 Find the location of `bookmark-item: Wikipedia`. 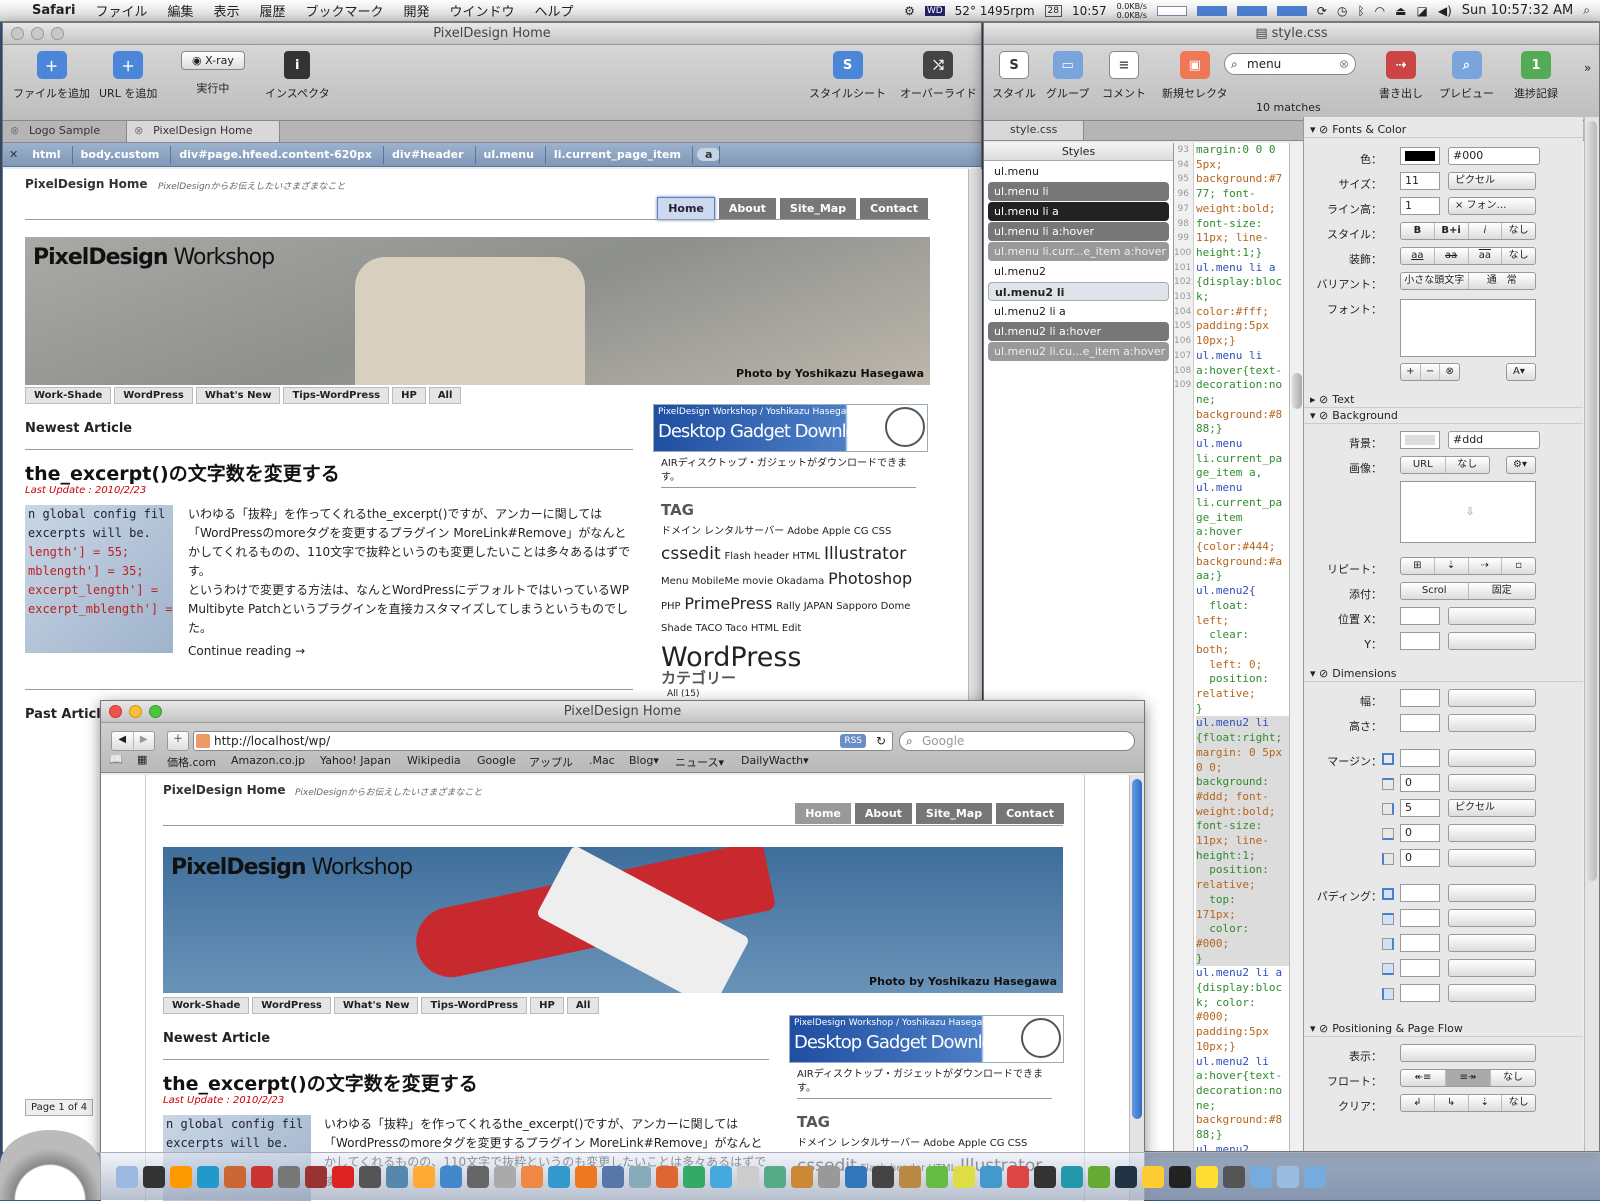

bookmark-item: Wikipedia is located at coordinates (434, 760).